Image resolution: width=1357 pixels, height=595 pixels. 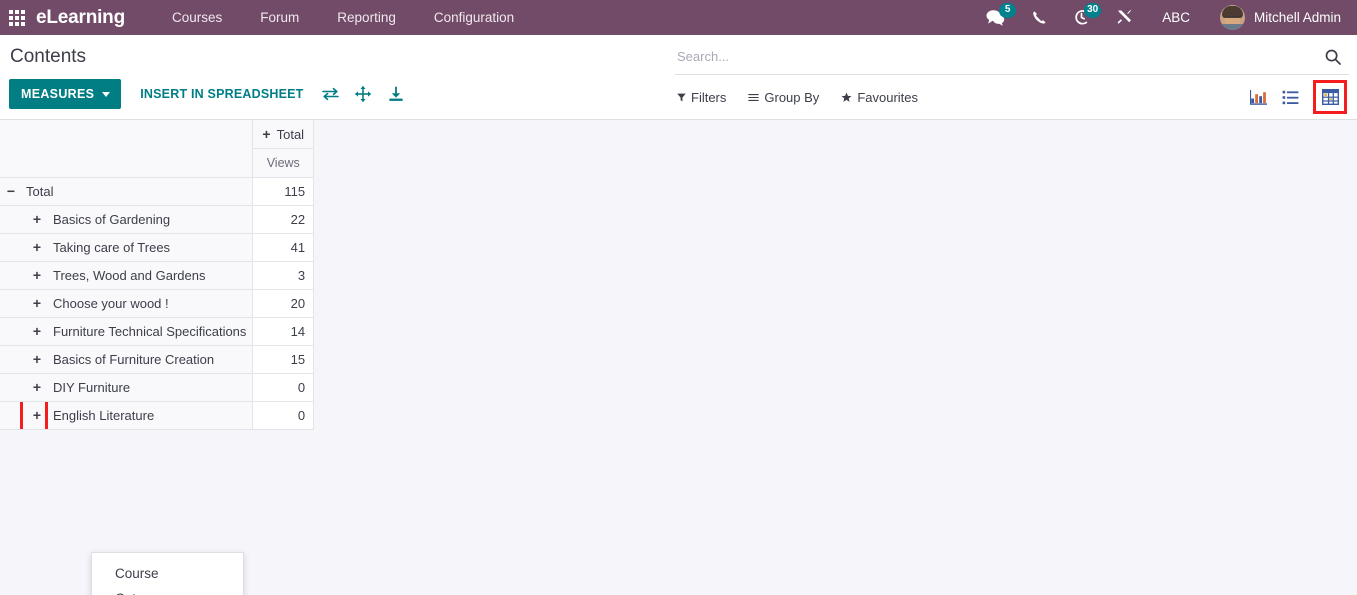 I want to click on control-panel: Contents MEASURES INSERT IN SPREADSHEET, so click(x=678, y=77).